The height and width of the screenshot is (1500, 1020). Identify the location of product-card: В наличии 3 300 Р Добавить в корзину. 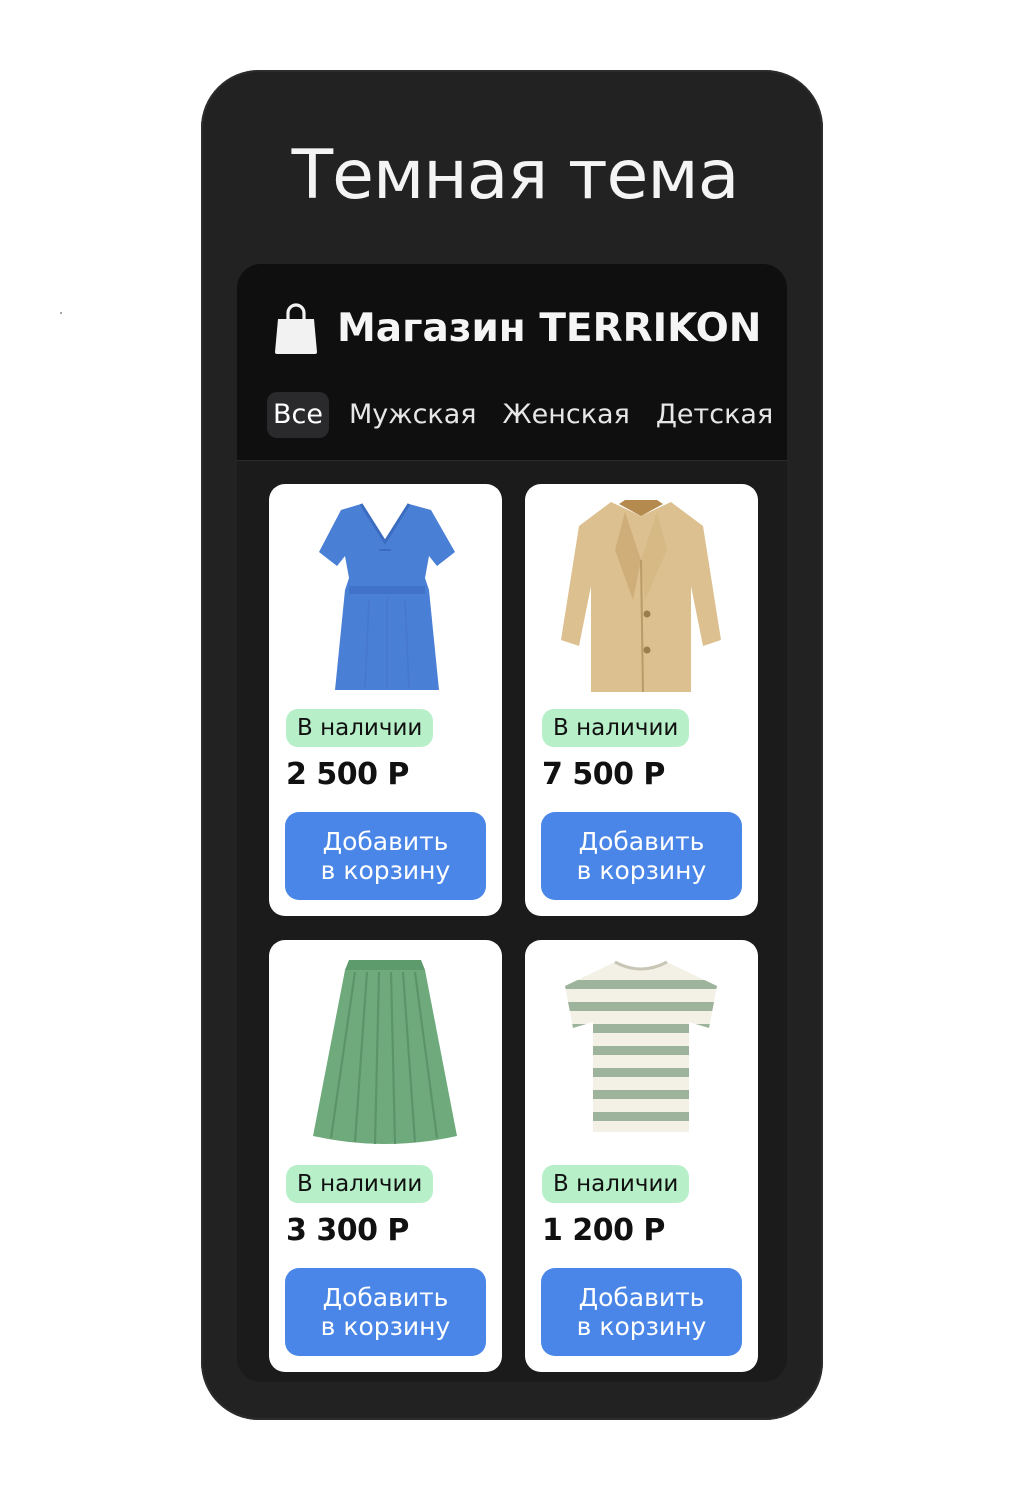
(385, 1156).